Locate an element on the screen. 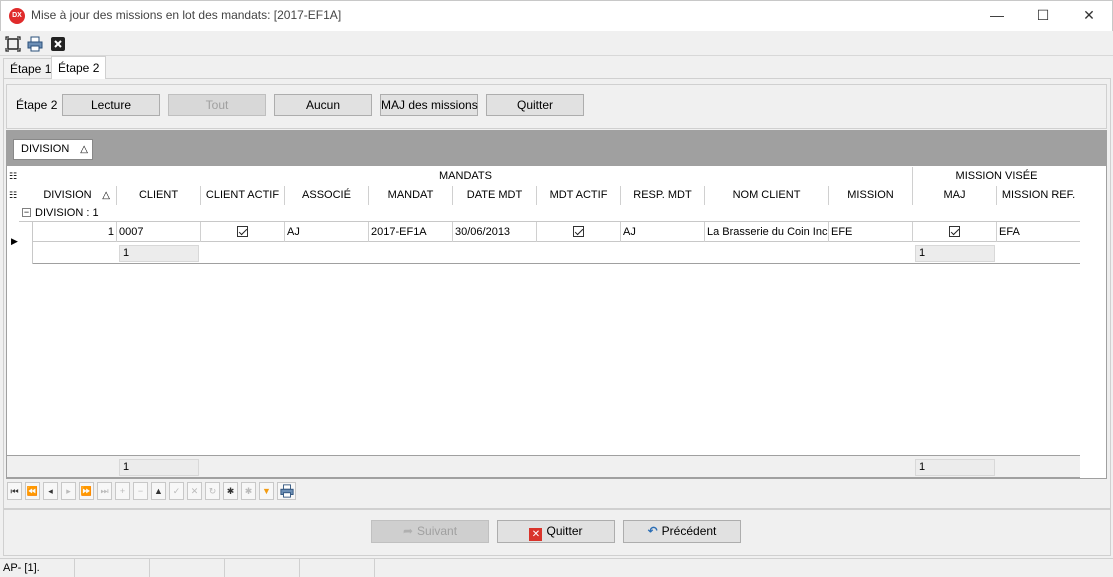  cell-resp-mdt: AJ is located at coordinates (663, 232).